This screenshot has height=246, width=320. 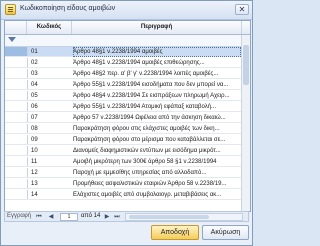 What do you see at coordinates (51, 217) in the screenshot?
I see `previous-record-icon: ◀` at bounding box center [51, 217].